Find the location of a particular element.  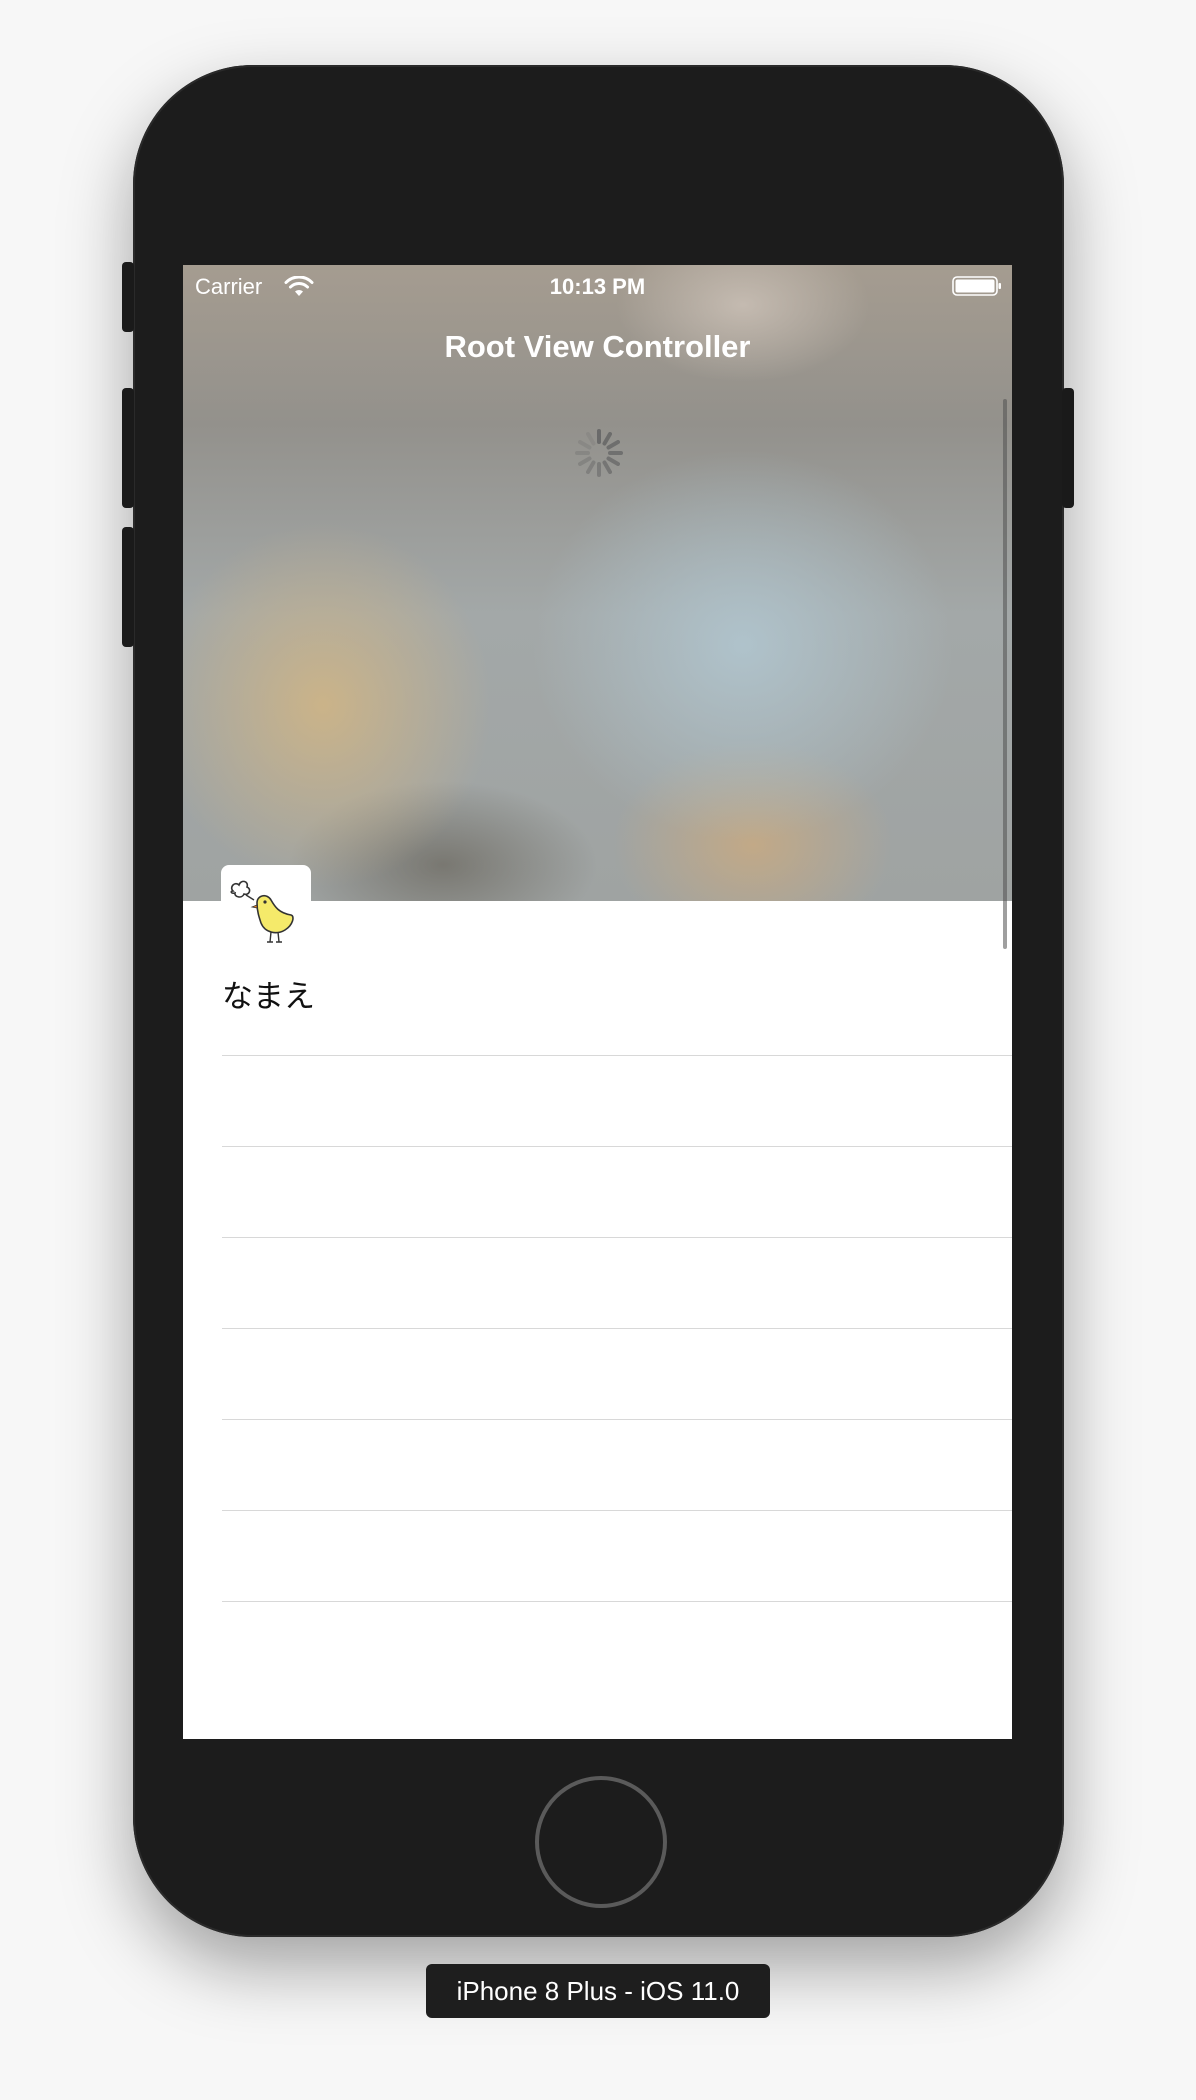

volume-up-button is located at coordinates (128, 448).